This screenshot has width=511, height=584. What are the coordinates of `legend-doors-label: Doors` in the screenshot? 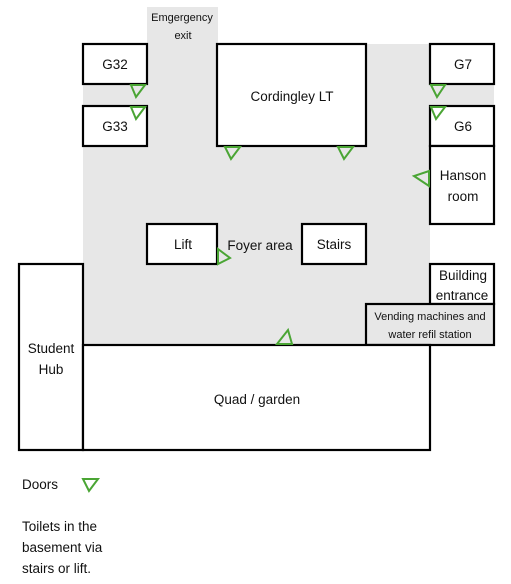 It's located at (40, 484).